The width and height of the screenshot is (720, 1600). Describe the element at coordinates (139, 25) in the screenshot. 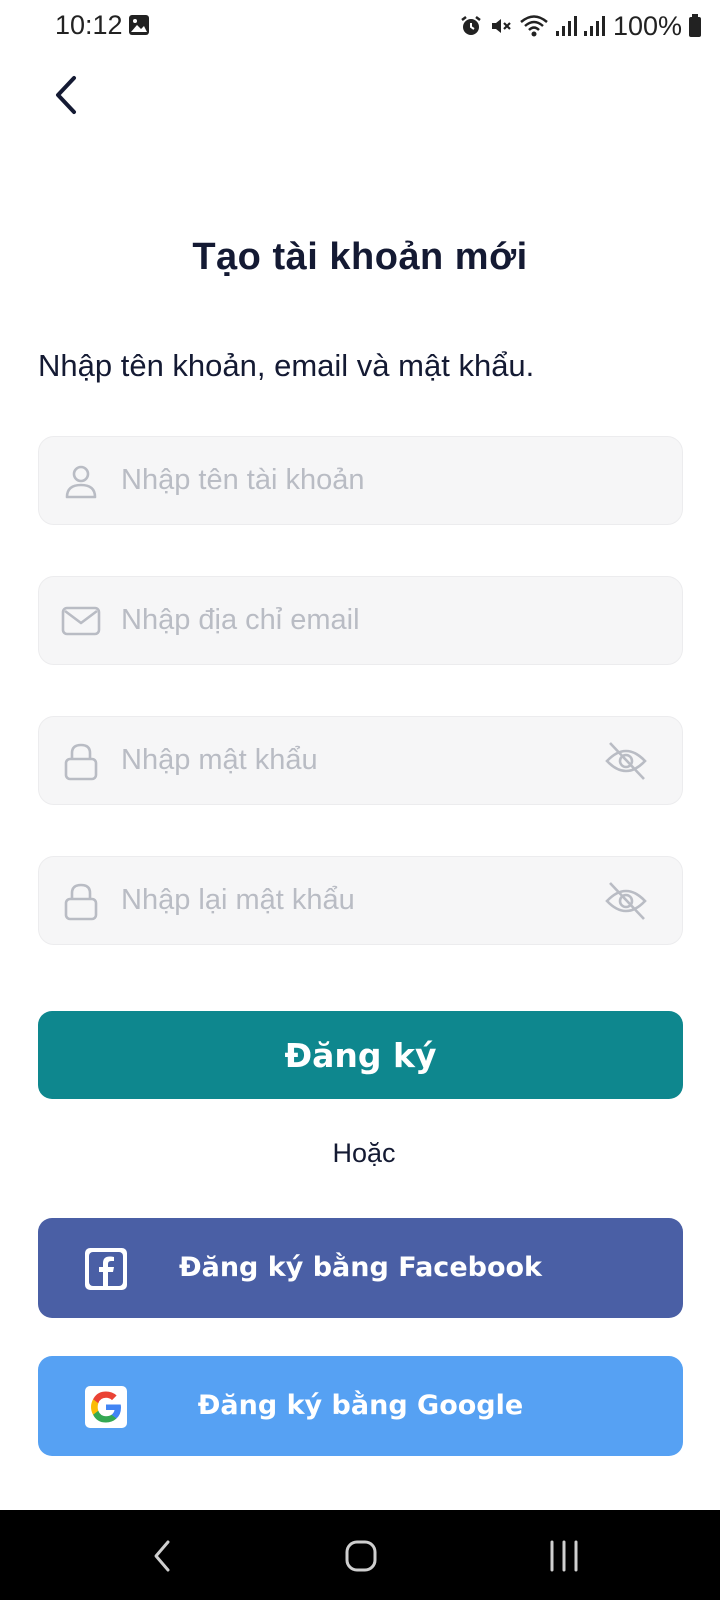

I see `gallery-icon` at that location.